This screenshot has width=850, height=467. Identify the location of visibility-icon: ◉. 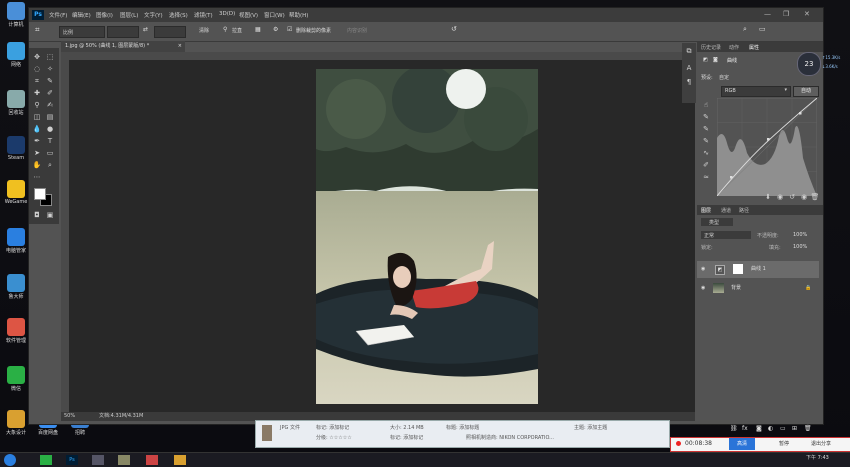
(804, 197).